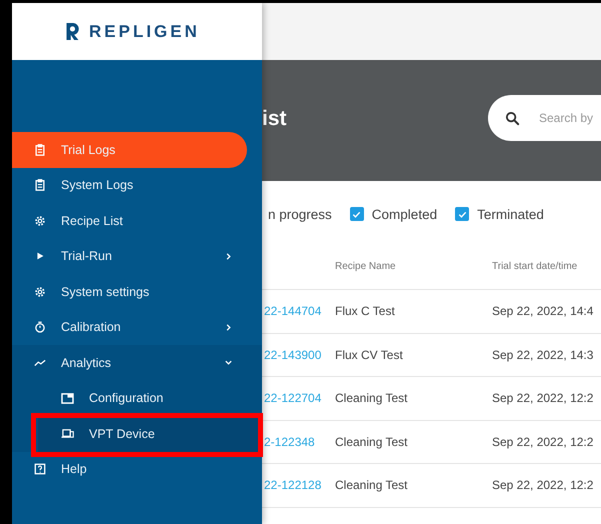 This screenshot has width=601, height=524. I want to click on table-cell-text: Flux C Test, so click(365, 311).